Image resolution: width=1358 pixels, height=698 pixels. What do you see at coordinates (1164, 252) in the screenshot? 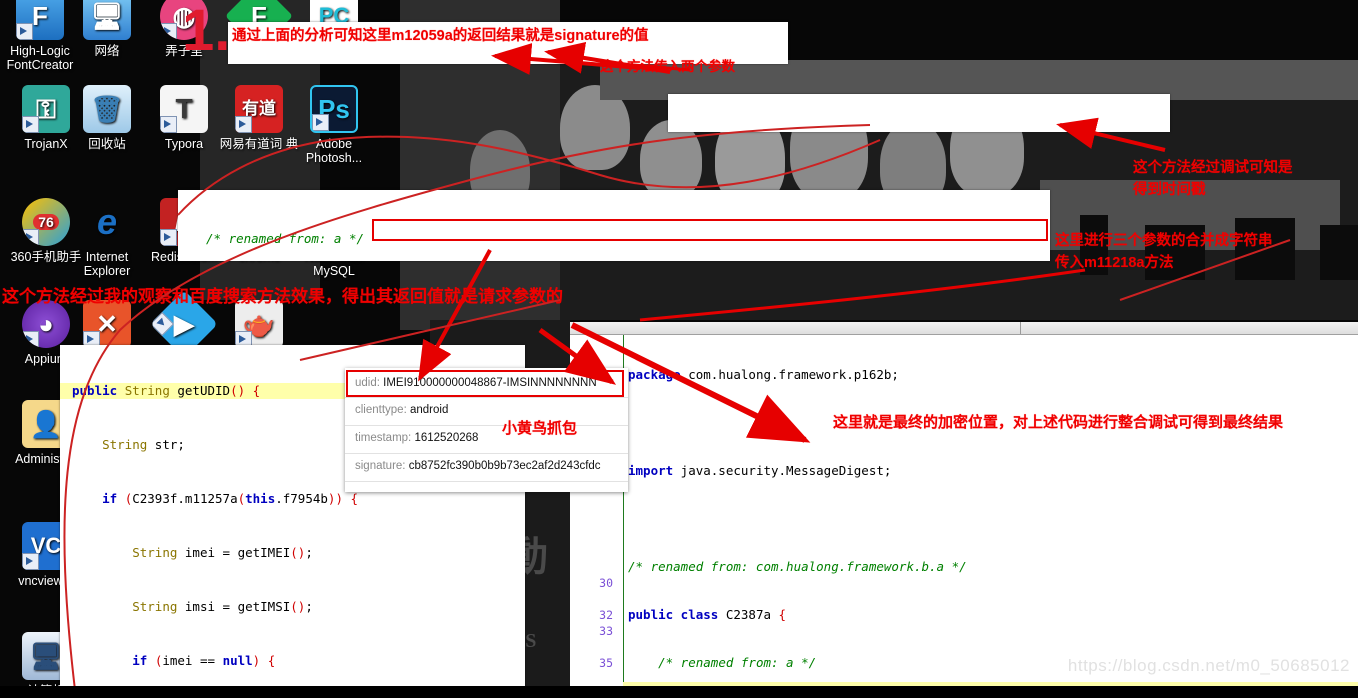
I see `anno-concat: 这里进行三个参数的合并成字符串 传入m11218a方法` at bounding box center [1164, 252].